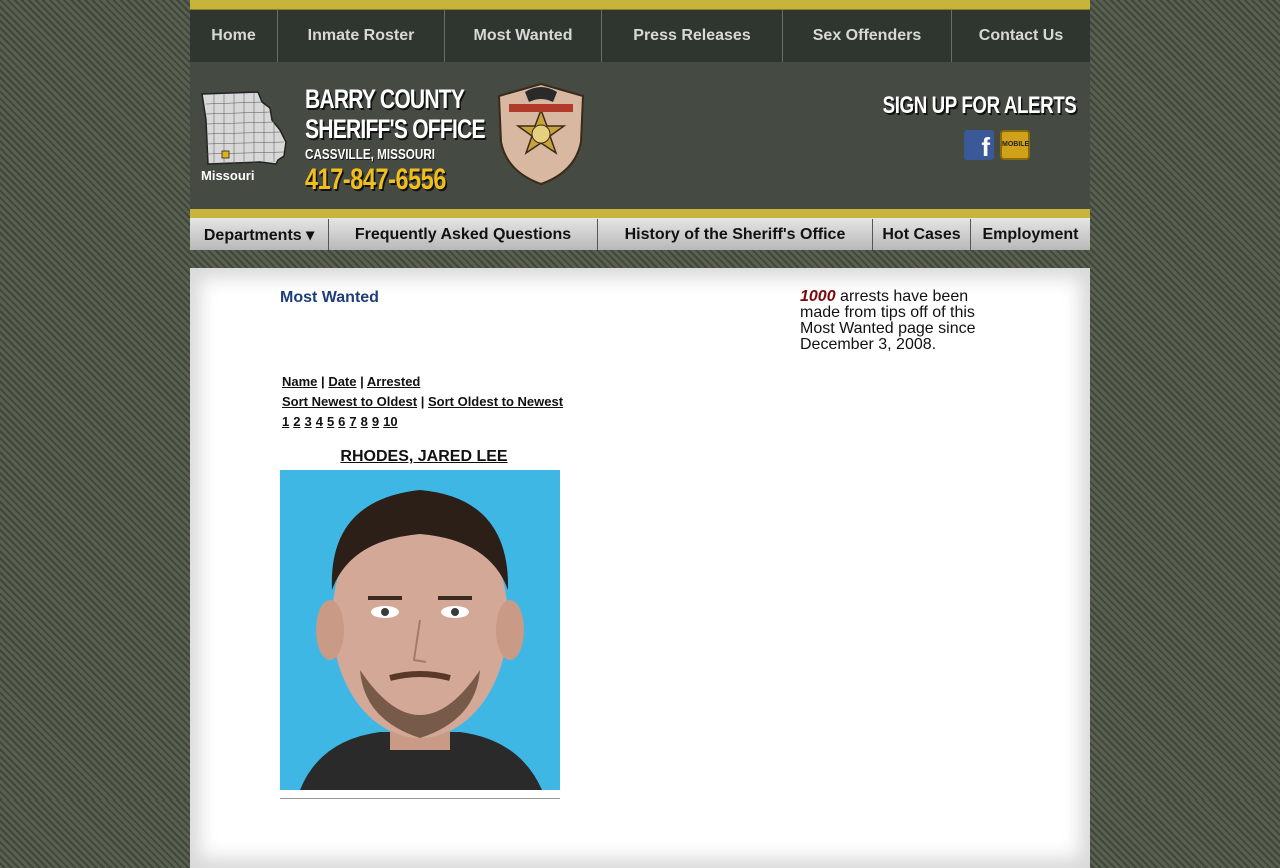 The height and width of the screenshot is (868, 1280). Describe the element at coordinates (361, 36) in the screenshot. I see `nav-inmate-roster: Inmate Roster` at that location.